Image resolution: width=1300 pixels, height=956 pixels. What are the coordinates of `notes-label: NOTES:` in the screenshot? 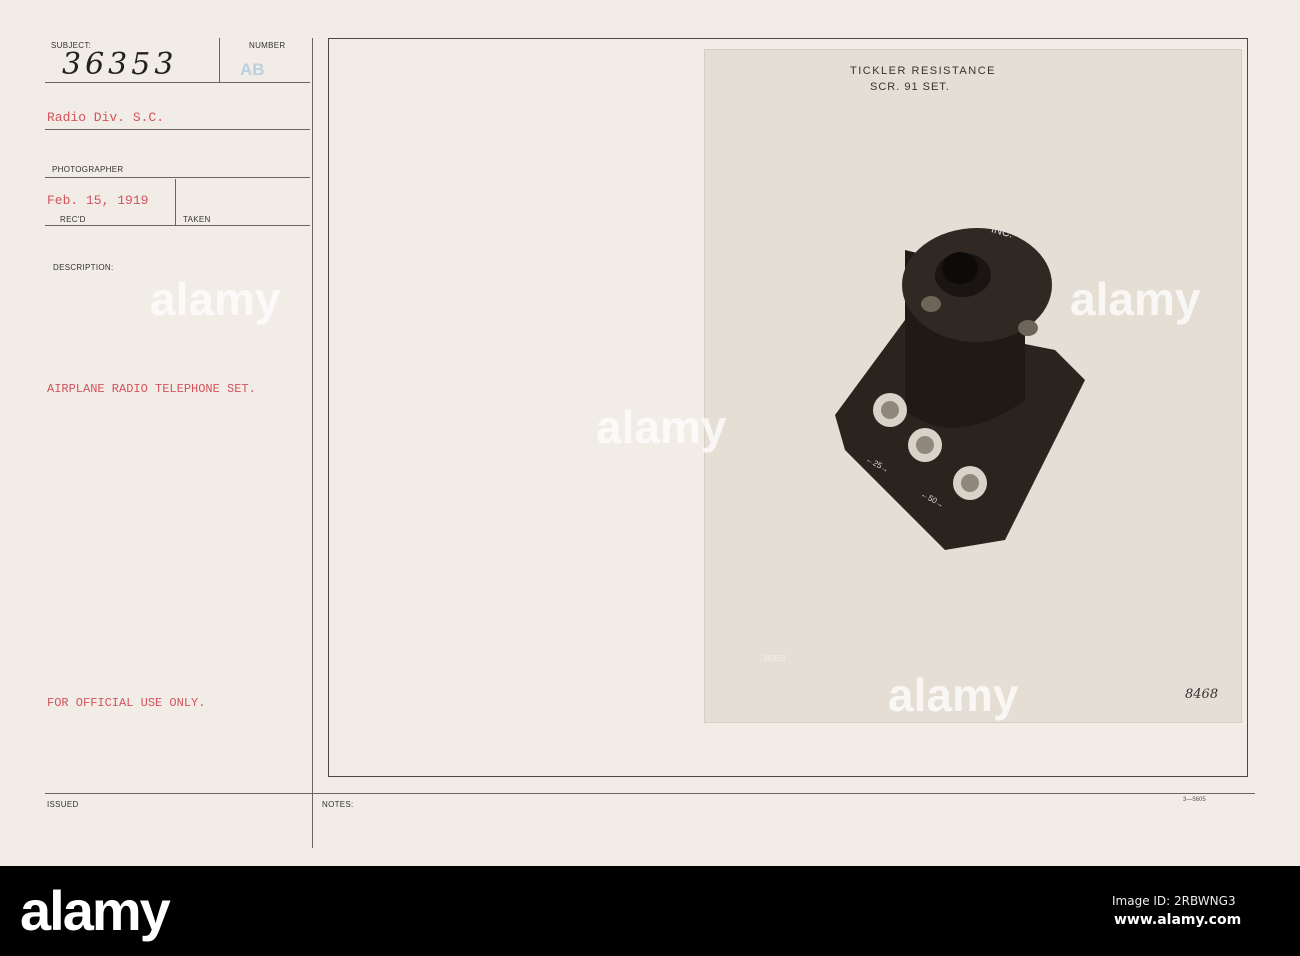 It's located at (338, 804).